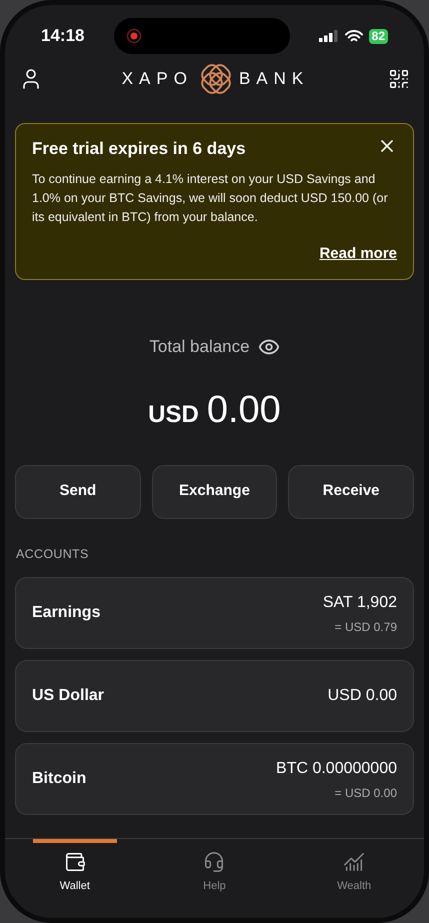  What do you see at coordinates (214, 696) in the screenshot?
I see `account-card: US Dollar USD 0.00` at bounding box center [214, 696].